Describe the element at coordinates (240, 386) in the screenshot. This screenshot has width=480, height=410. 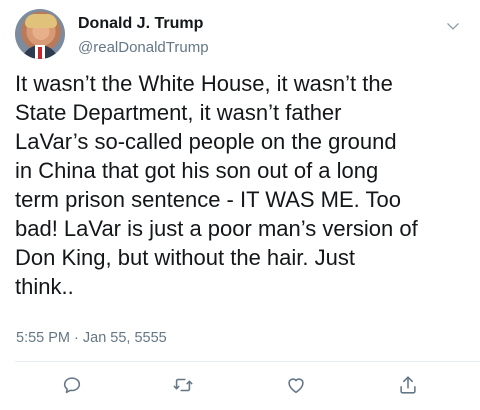
I see `tweet-actions` at that location.